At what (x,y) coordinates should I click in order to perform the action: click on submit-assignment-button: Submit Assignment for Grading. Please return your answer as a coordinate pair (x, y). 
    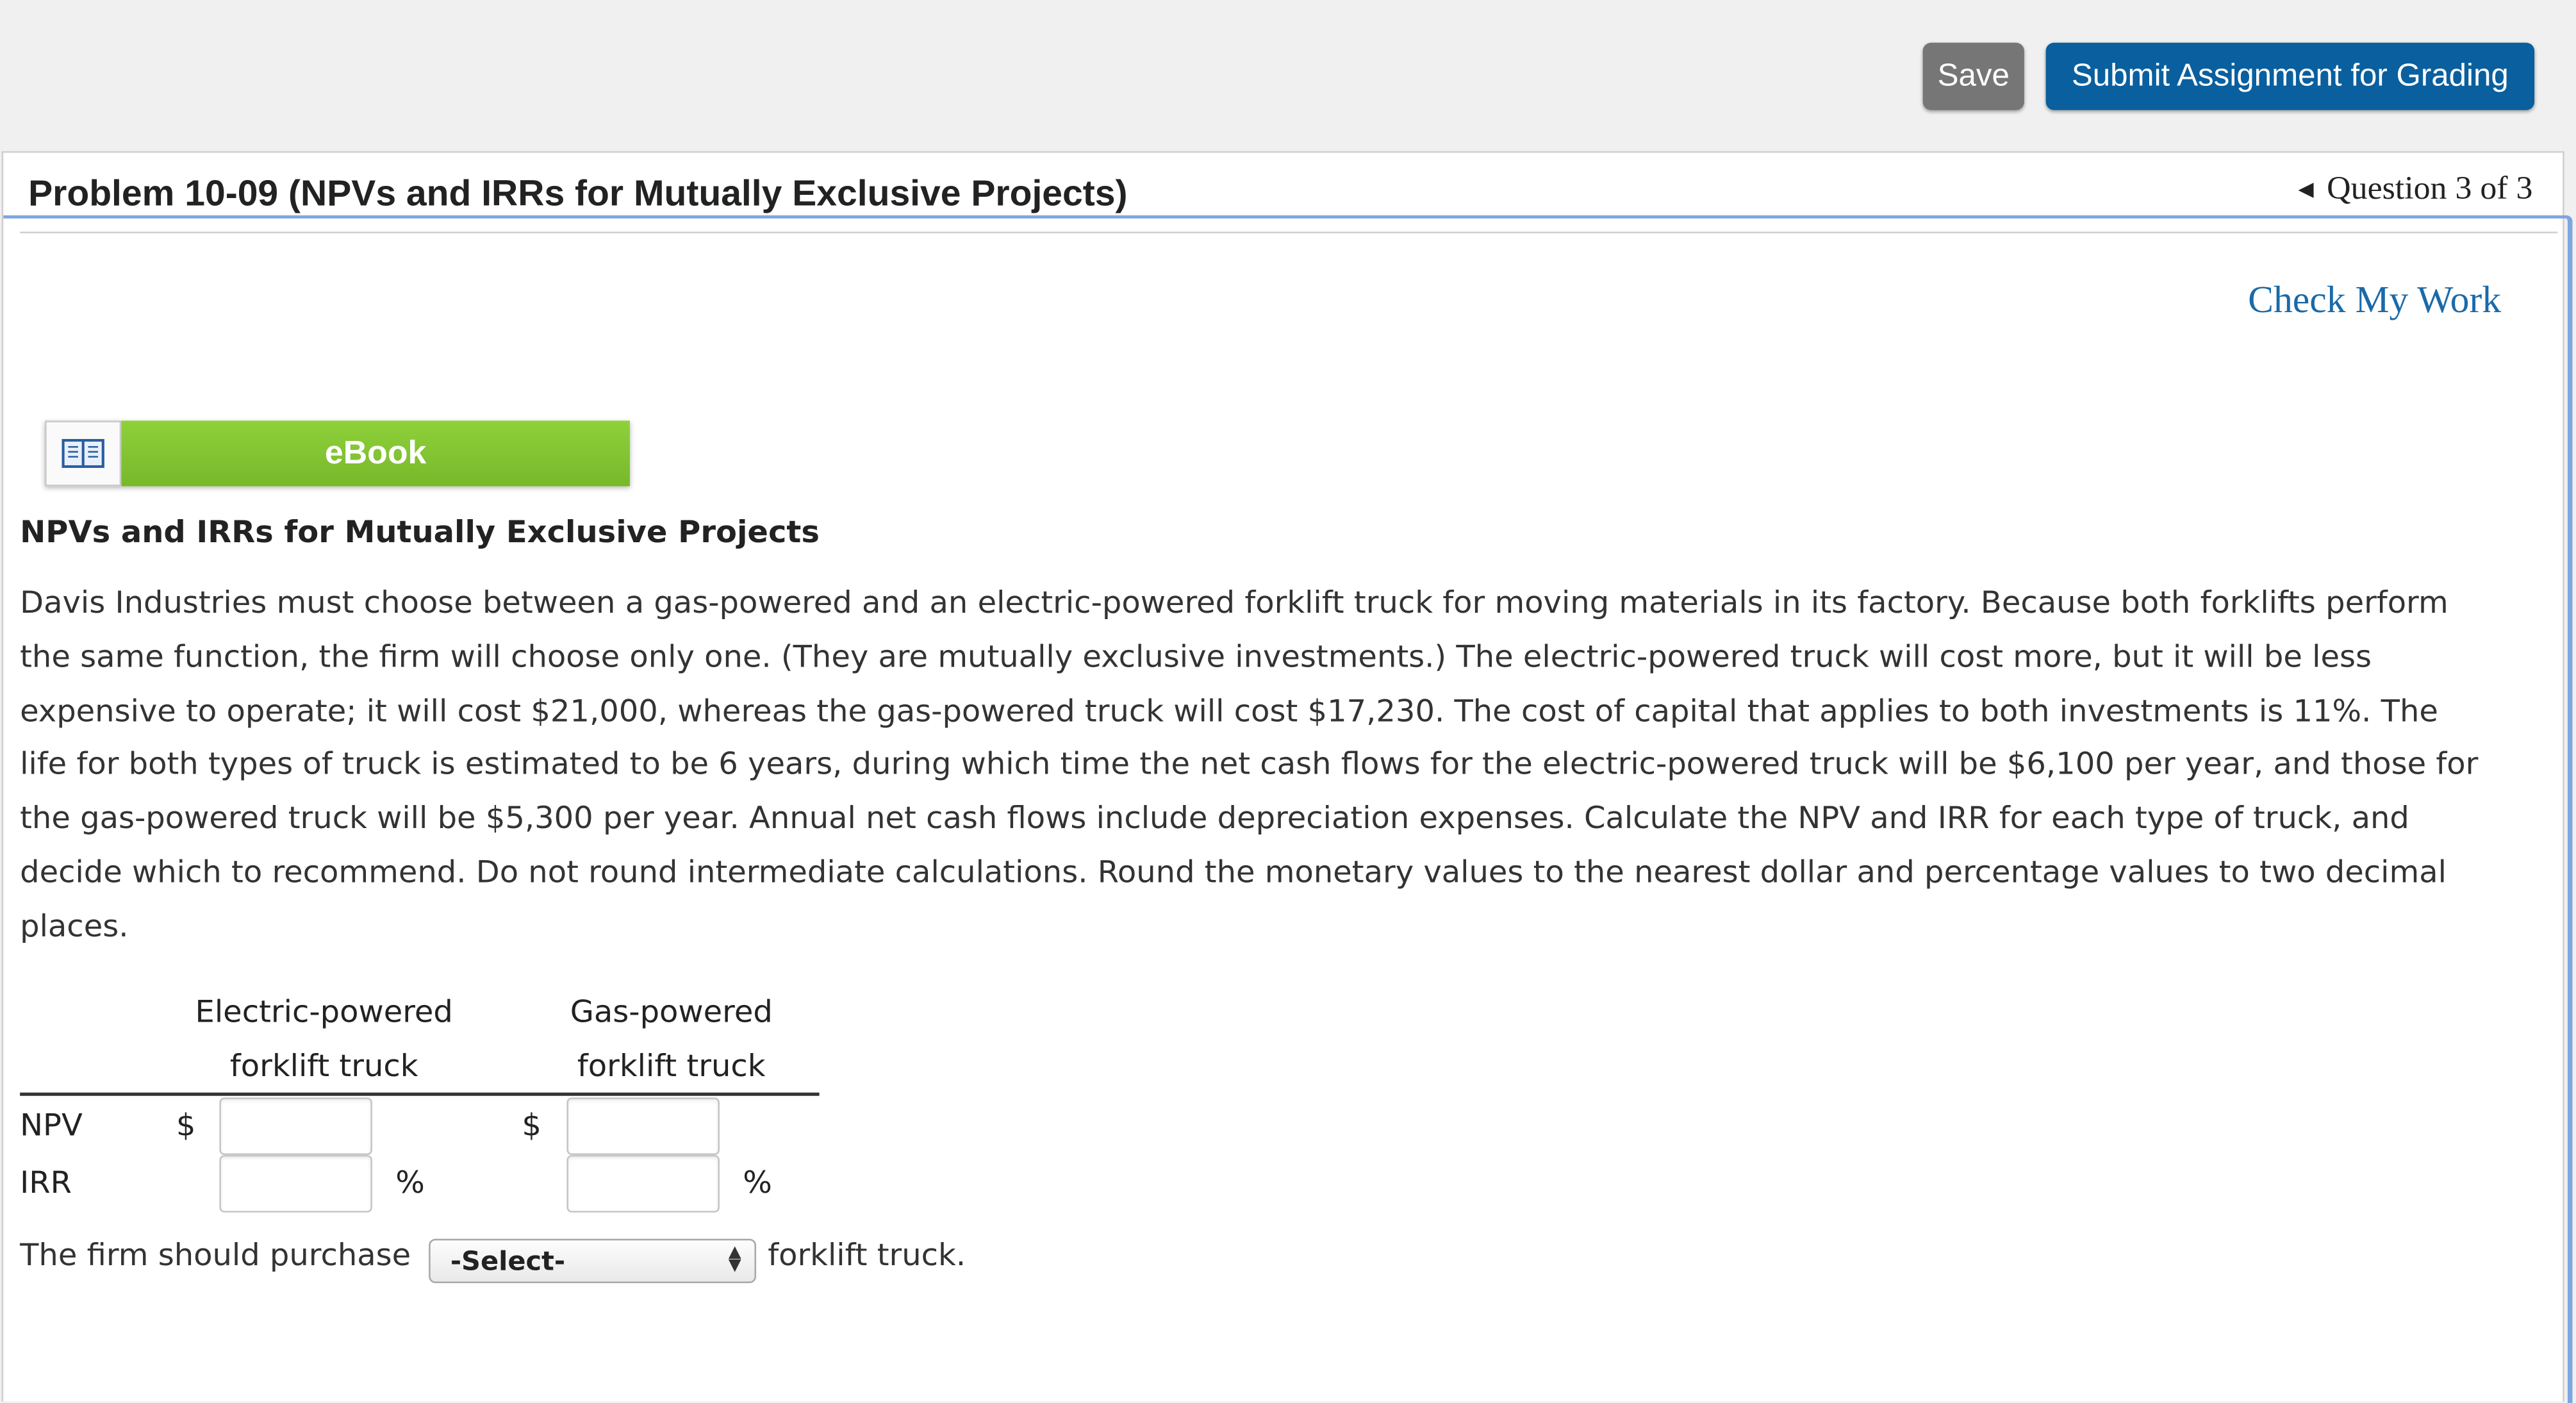
    Looking at the image, I should click on (2290, 76).